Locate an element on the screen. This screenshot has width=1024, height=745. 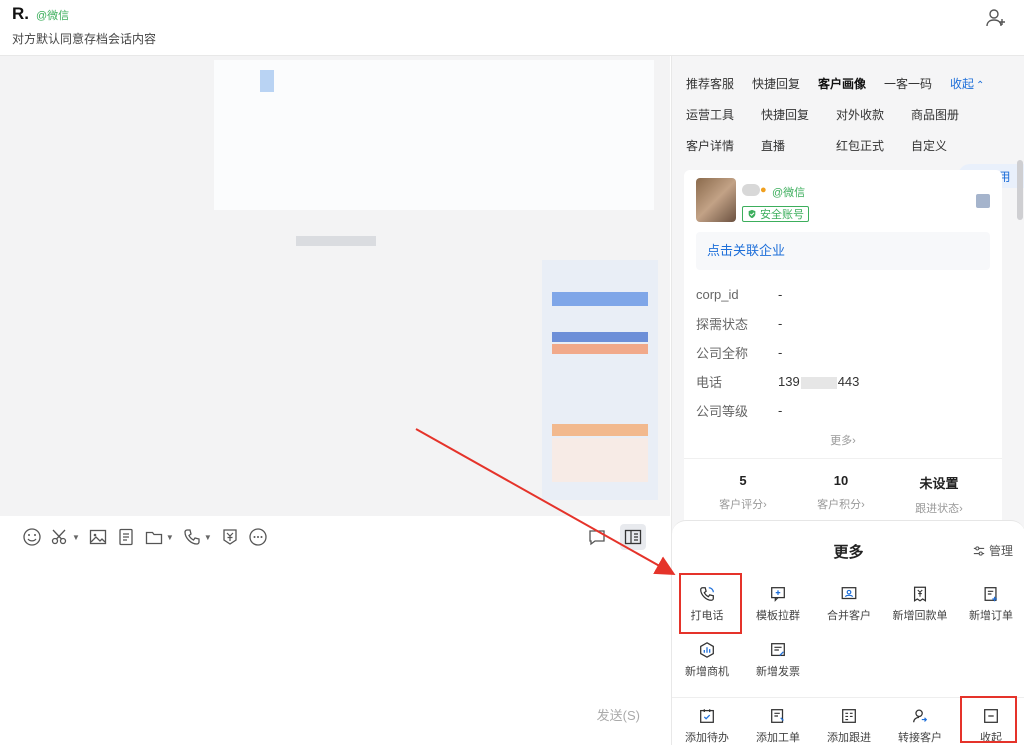
tab-quick-reply: 快捷回复 is located at coordinates (785, 83).